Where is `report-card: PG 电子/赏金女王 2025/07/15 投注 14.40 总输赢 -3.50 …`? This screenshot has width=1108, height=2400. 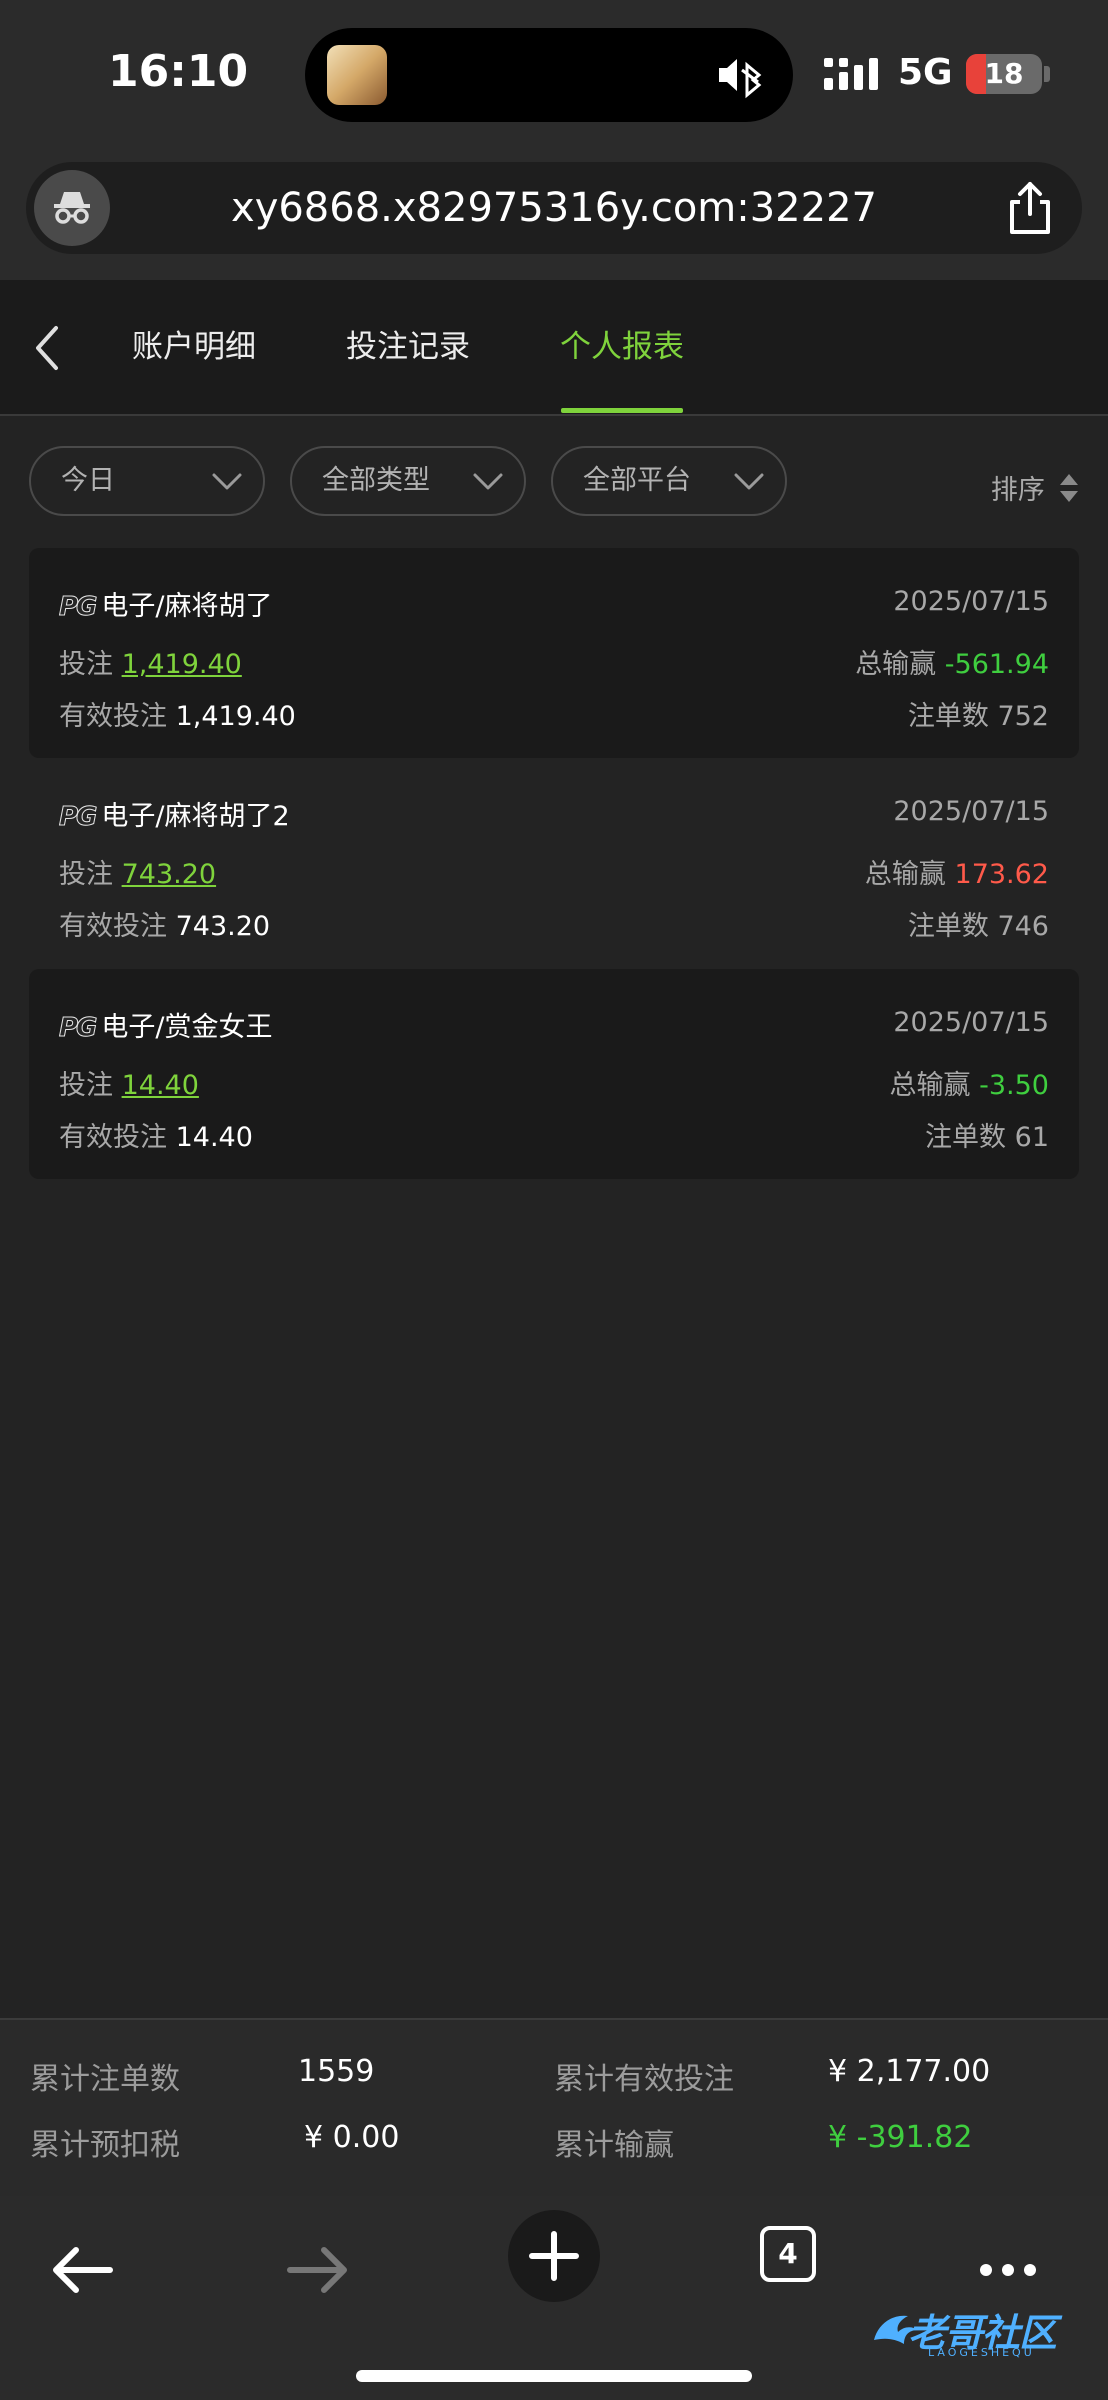 report-card: PG 电子/赏金女王 2025/07/15 投注 14.40 总输赢 -3.50 … is located at coordinates (554, 1074).